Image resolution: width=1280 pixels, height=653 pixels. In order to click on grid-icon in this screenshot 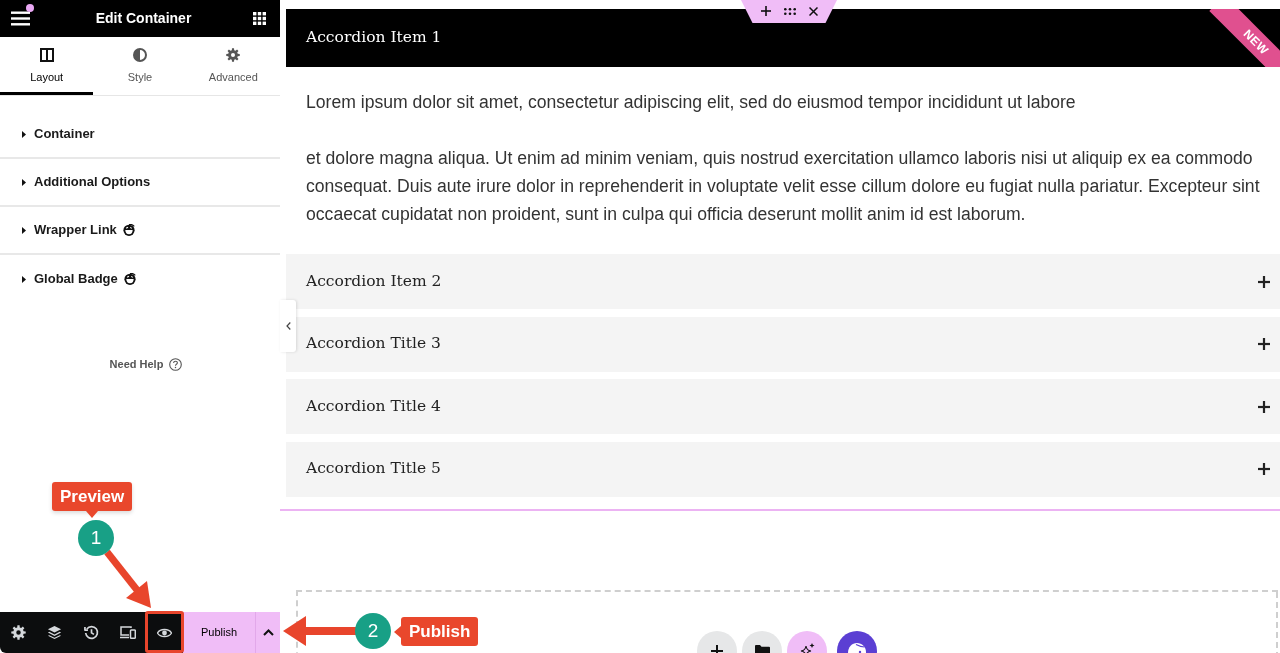, I will do `click(259, 18)`.